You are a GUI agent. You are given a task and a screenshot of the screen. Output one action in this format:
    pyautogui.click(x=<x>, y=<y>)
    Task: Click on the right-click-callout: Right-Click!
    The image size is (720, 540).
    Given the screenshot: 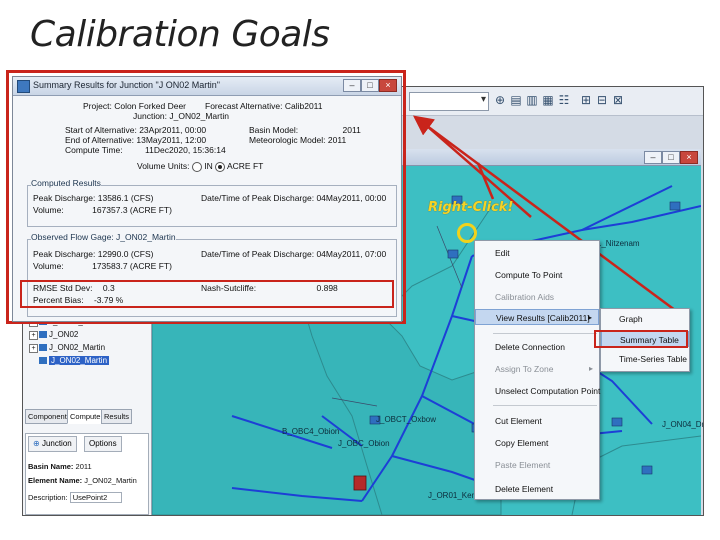 What is the action you would take?
    pyautogui.click(x=471, y=207)
    